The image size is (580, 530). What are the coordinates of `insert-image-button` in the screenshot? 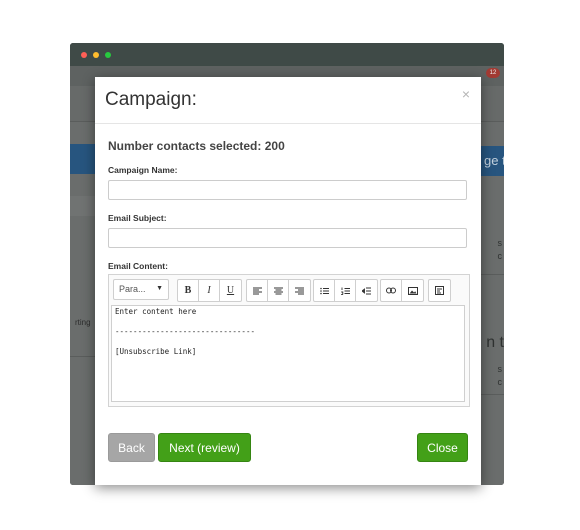 It's located at (412, 290).